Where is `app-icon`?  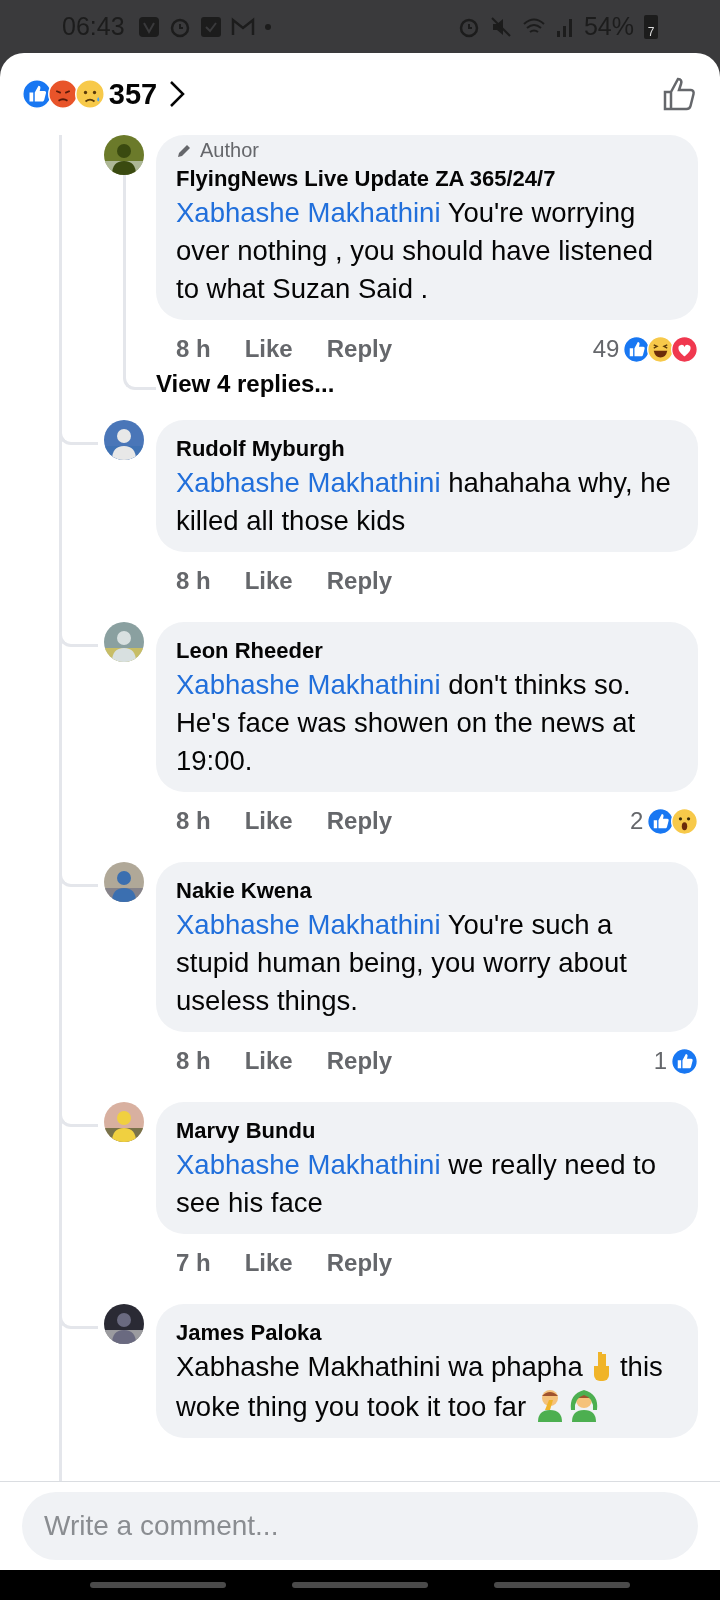
app-icon is located at coordinates (148, 26).